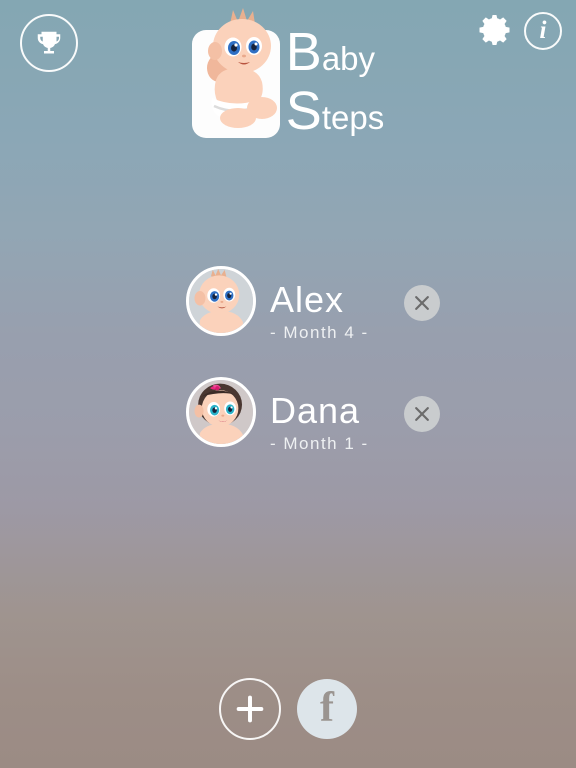 The height and width of the screenshot is (768, 576). I want to click on logo-line-baby: B aby, so click(335, 52).